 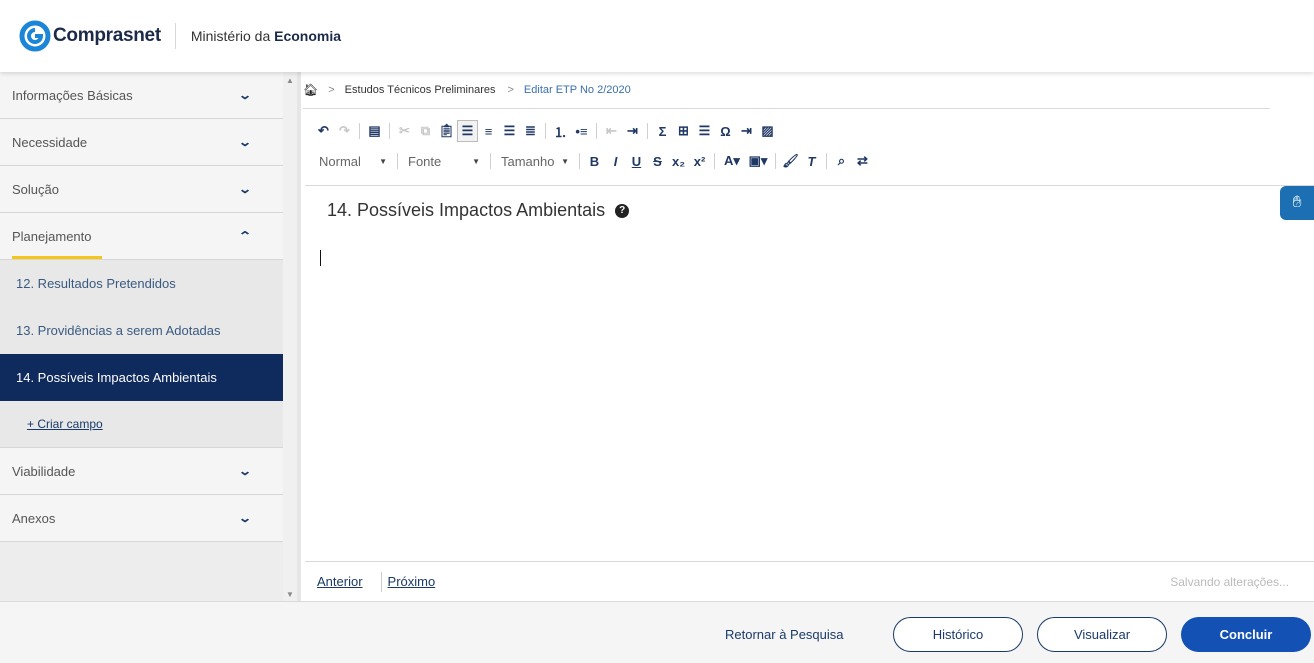 I want to click on comprasnet-logo-icon, so click(x=35, y=36).